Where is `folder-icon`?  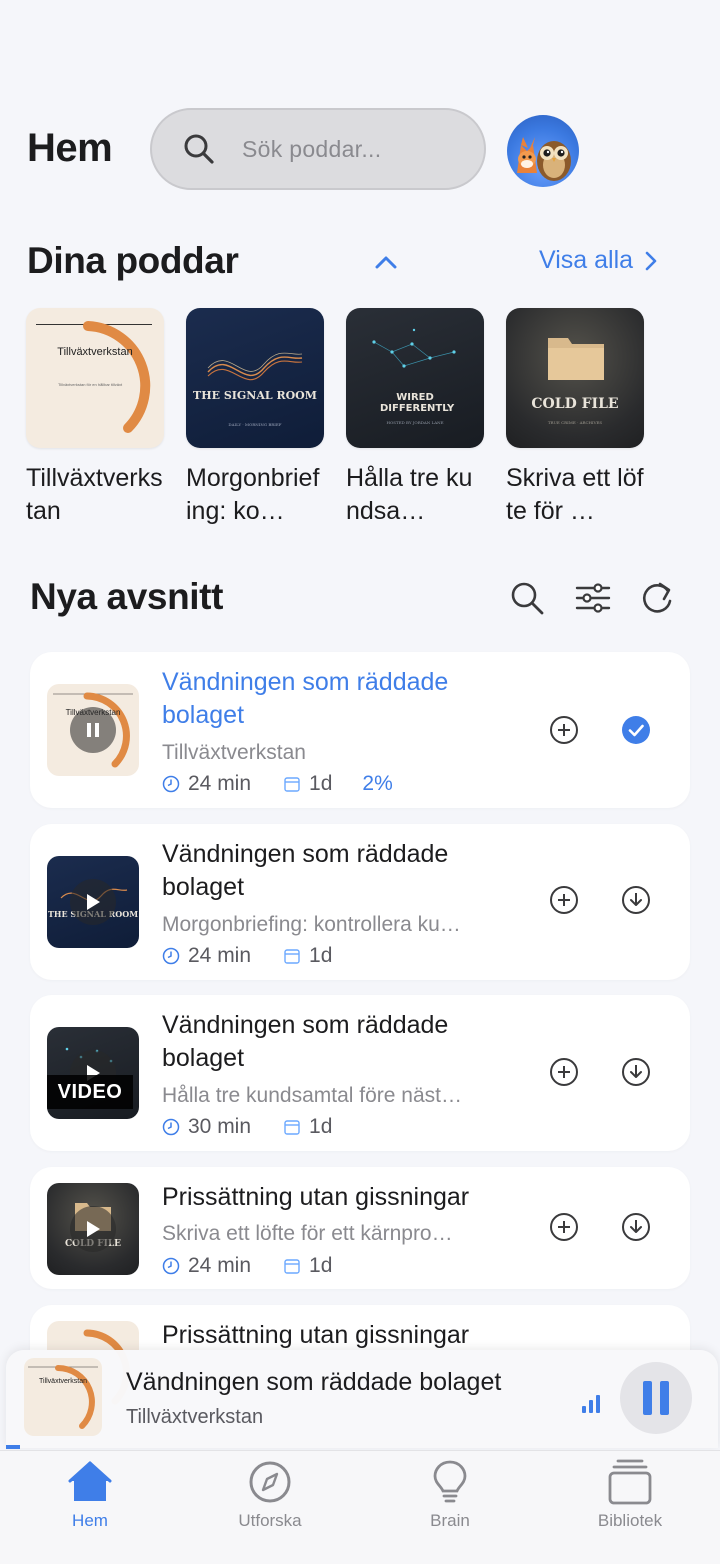
folder-icon is located at coordinates (576, 359).